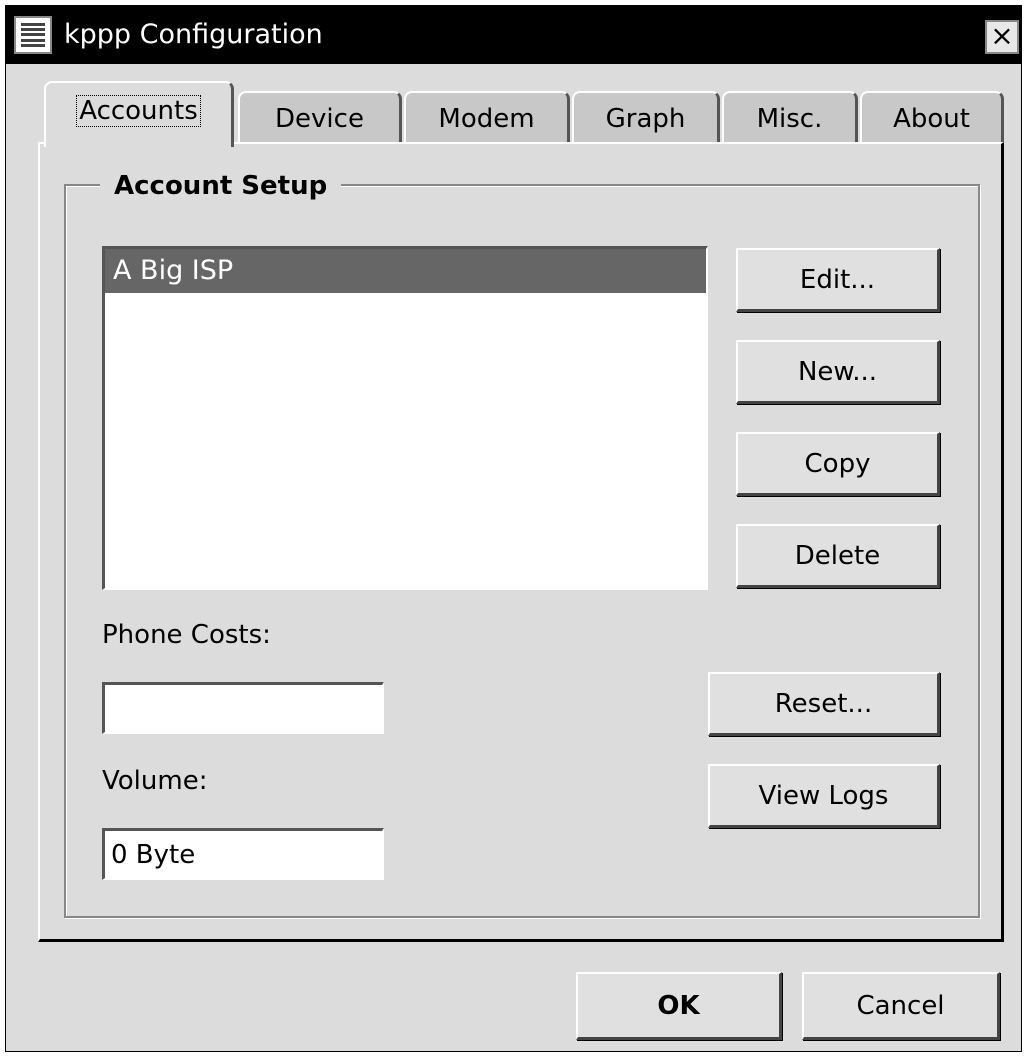  Describe the element at coordinates (838, 464) in the screenshot. I see `copy-button: Copy` at that location.